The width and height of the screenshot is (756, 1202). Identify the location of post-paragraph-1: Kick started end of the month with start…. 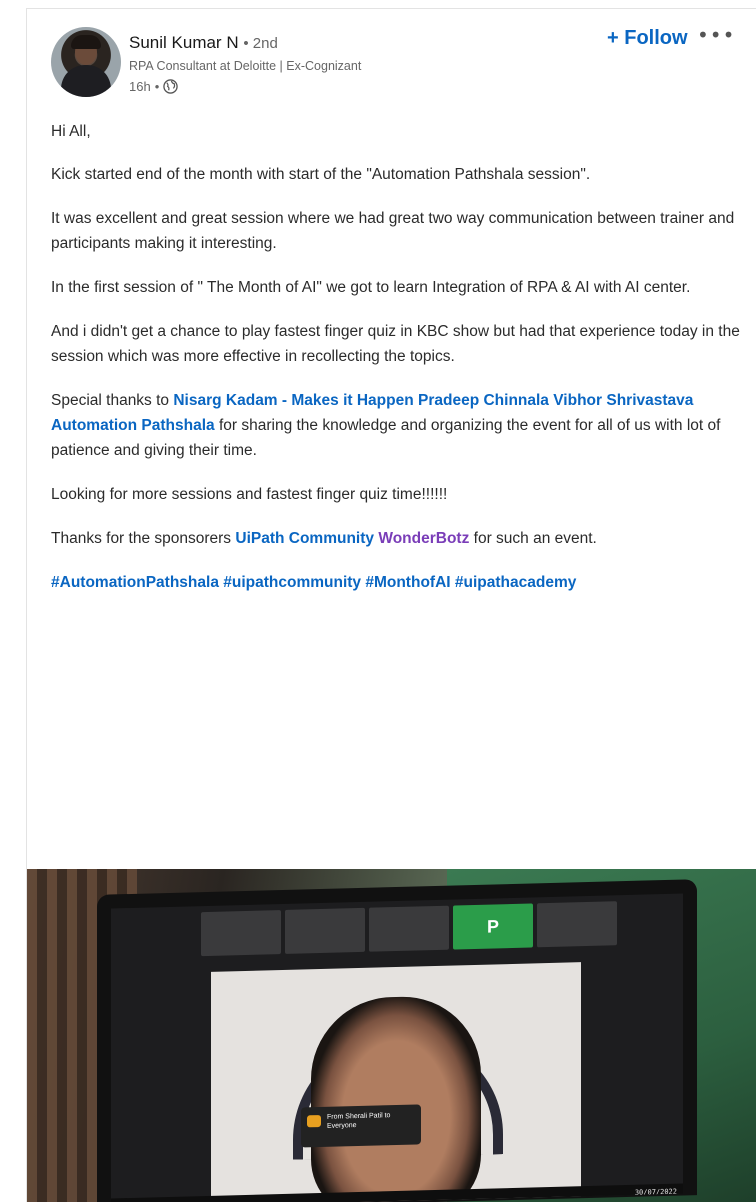
(321, 174).